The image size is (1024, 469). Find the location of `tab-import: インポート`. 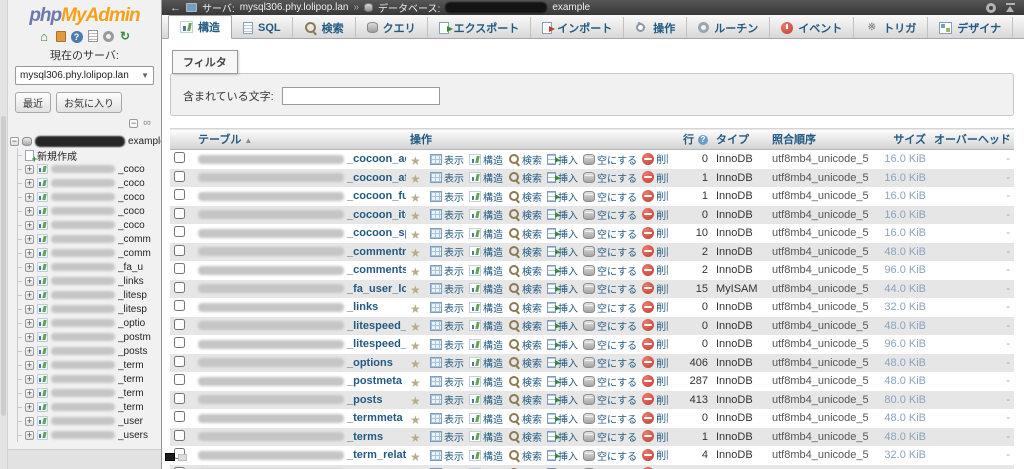

tab-import: インポート is located at coordinates (578, 27).